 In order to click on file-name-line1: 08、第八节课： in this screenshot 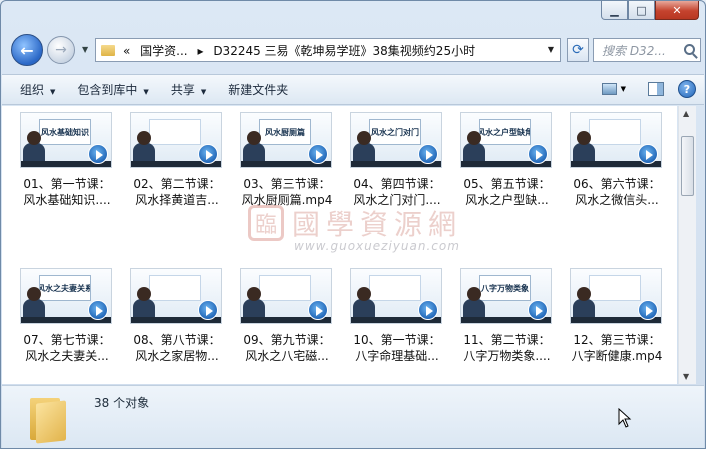, I will do `click(177, 340)`.